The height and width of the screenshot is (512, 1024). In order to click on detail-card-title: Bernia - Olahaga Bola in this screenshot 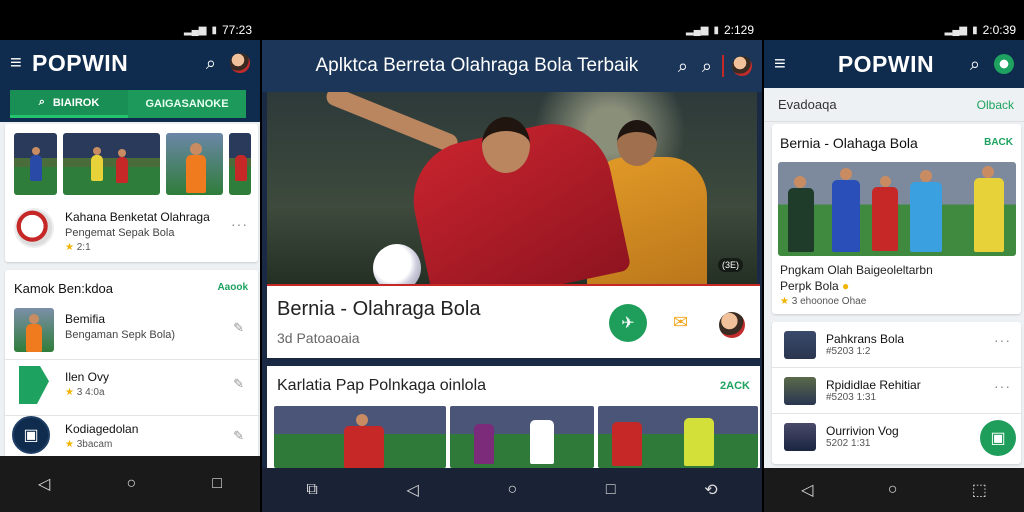, I will do `click(849, 143)`.